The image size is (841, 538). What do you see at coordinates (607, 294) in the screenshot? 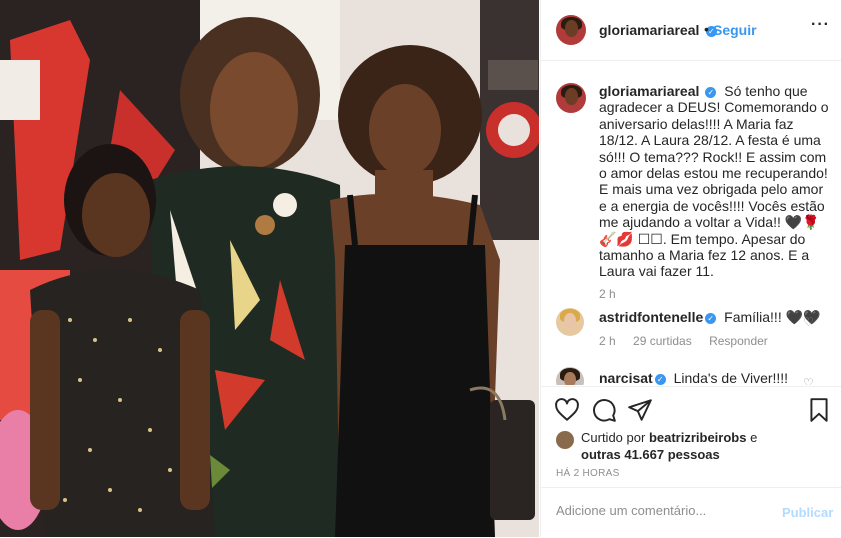
I see `caption-age: 2 h` at bounding box center [607, 294].